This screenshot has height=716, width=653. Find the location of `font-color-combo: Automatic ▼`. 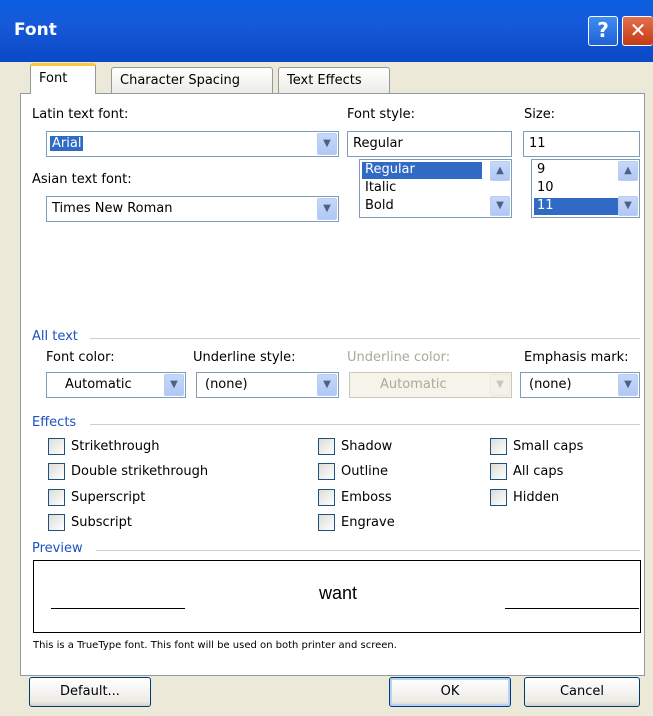

font-color-combo: Automatic ▼ is located at coordinates (116, 385).